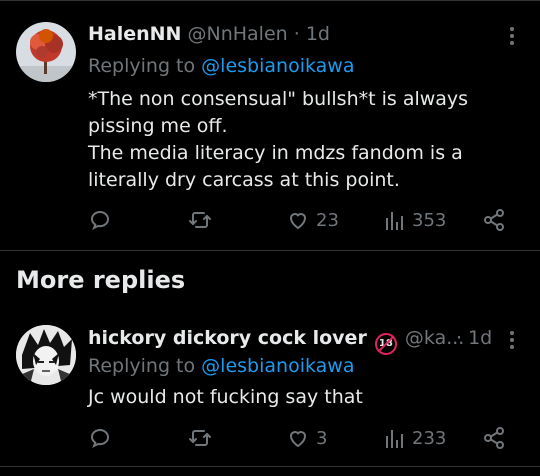  Describe the element at coordinates (238, 34) in the screenshot. I see `handle: @NnHalen` at that location.